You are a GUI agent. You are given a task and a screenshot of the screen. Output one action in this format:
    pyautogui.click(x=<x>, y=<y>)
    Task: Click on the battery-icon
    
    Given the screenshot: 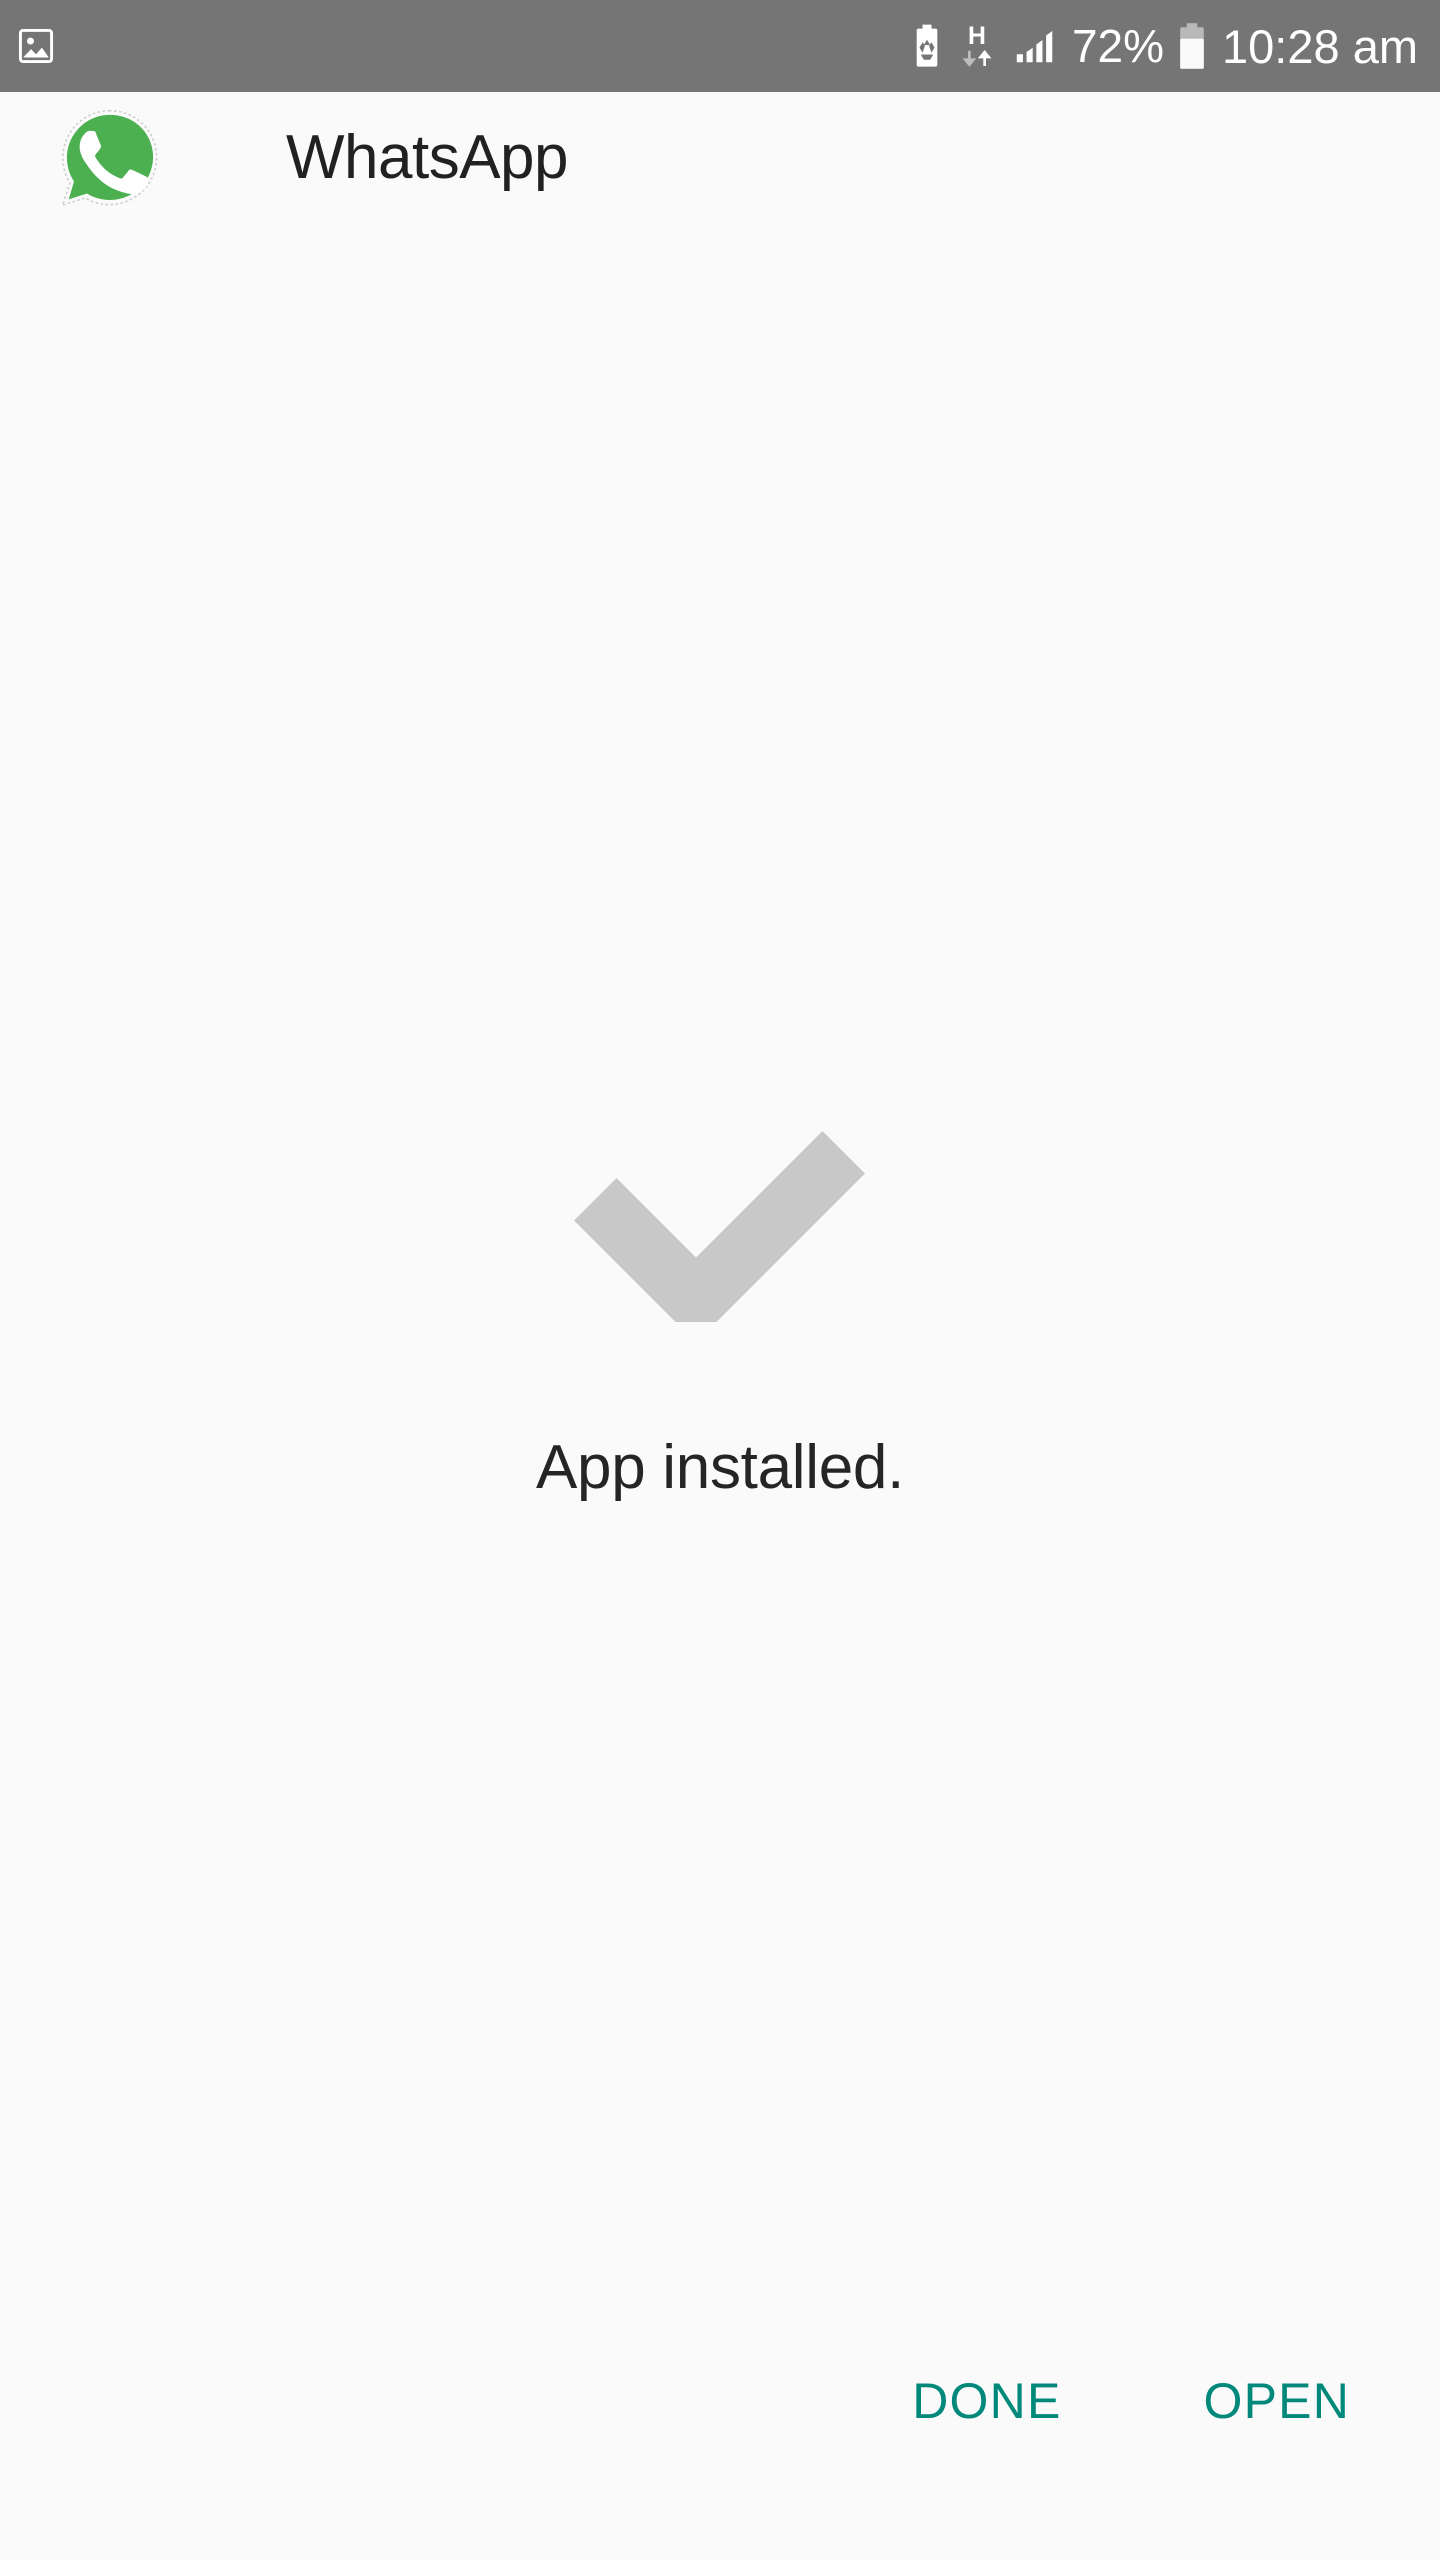 What is the action you would take?
    pyautogui.click(x=1192, y=46)
    